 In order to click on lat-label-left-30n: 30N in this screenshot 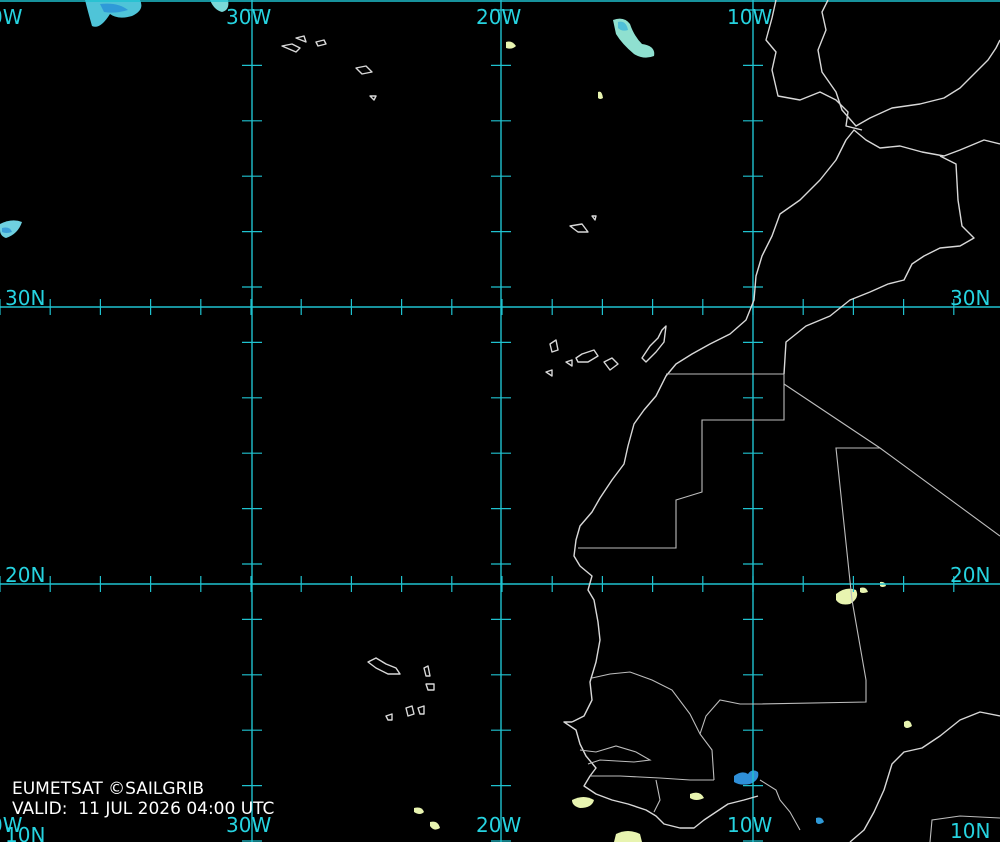, I will do `click(25, 298)`.